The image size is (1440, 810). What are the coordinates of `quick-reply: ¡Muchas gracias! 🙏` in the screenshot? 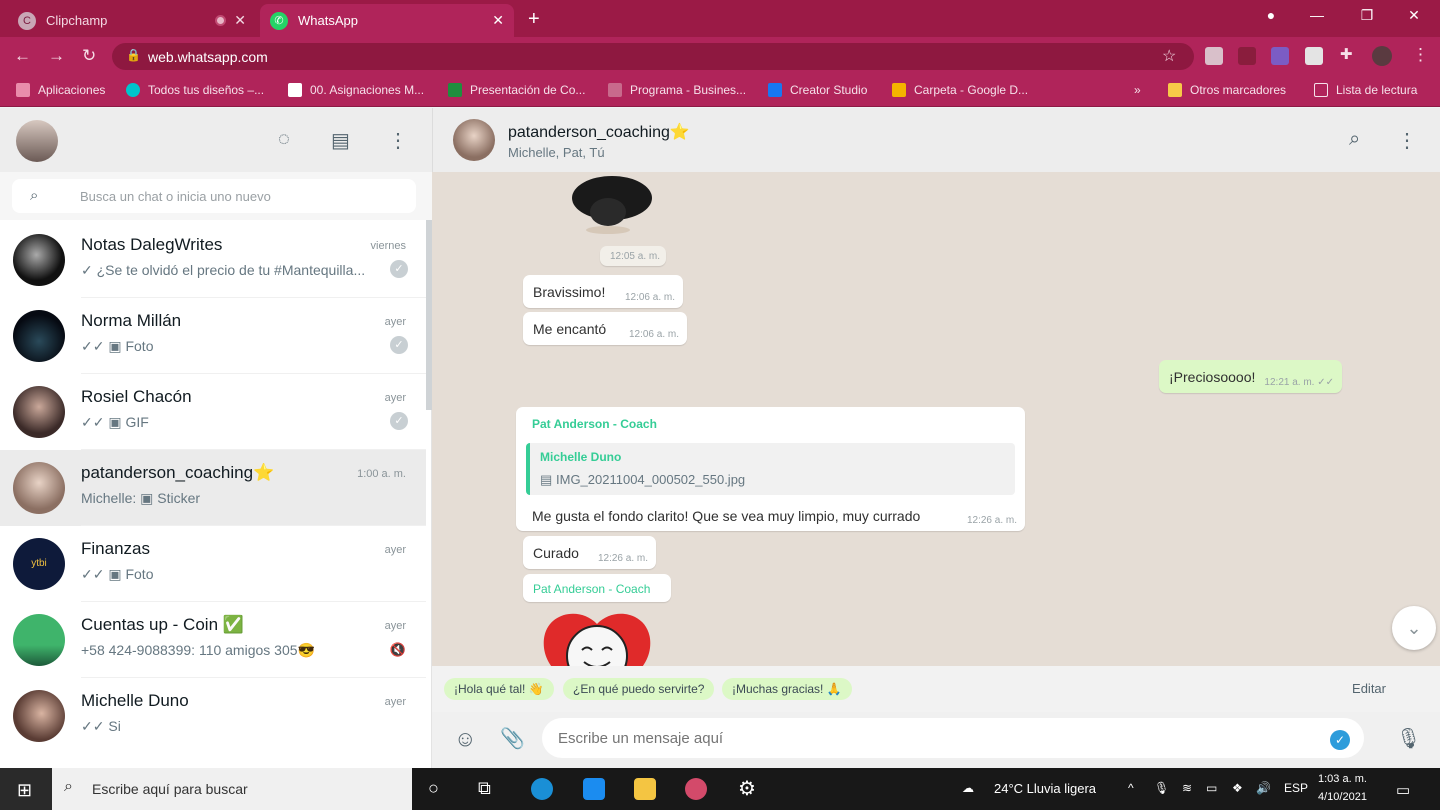 It's located at (787, 689).